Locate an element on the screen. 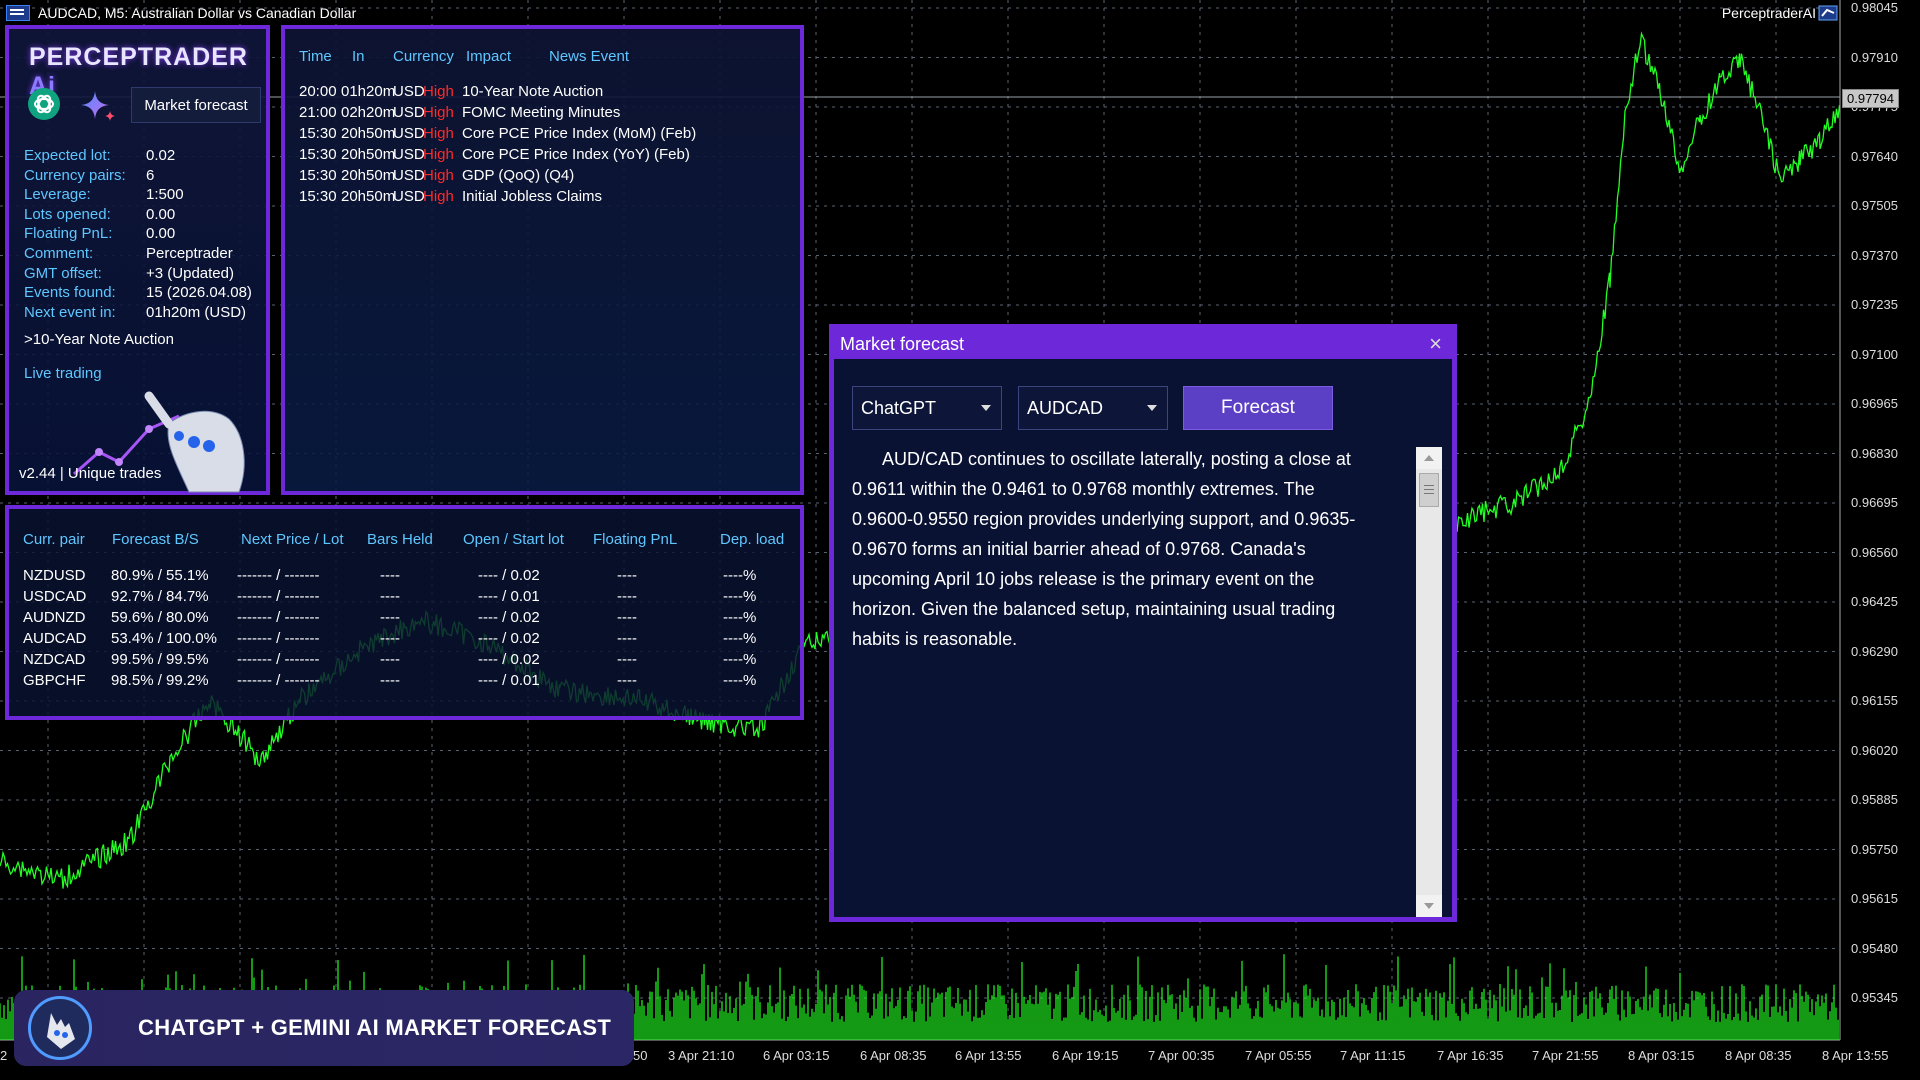  time-tick-label: 6 Apr 03:15 is located at coordinates (796, 1055).